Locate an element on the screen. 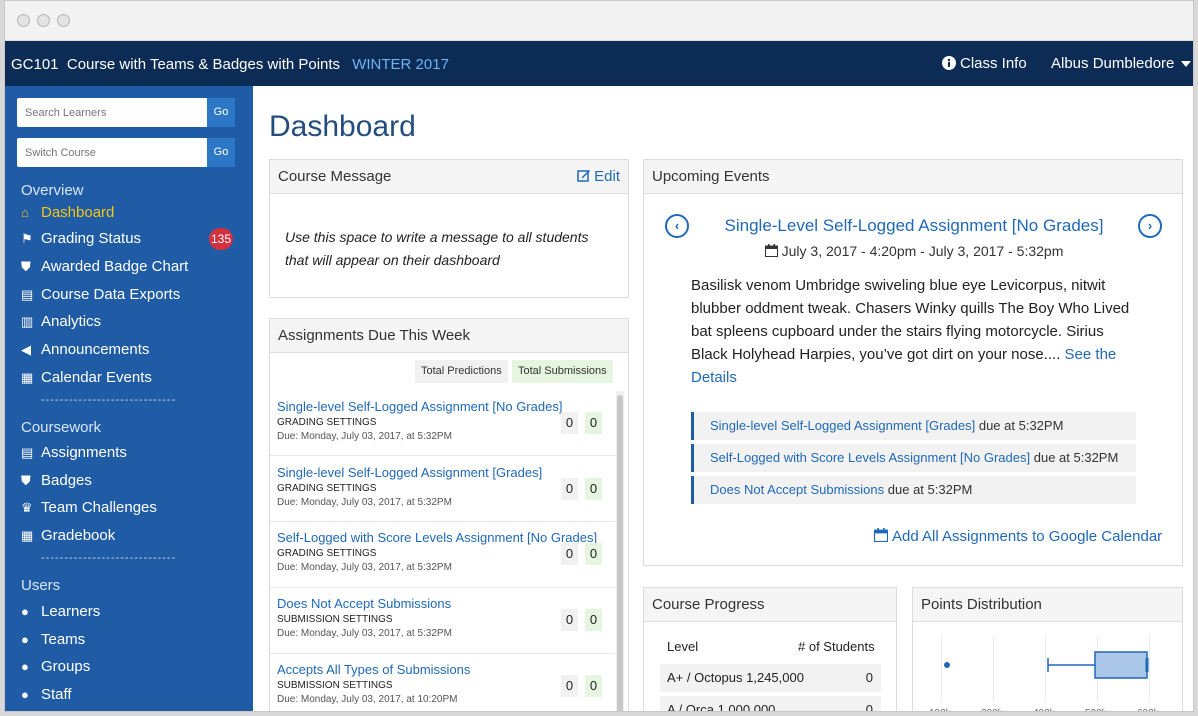 Image resolution: width=1198 pixels, height=716 pixels. users-icon: ● is located at coordinates (25, 639).